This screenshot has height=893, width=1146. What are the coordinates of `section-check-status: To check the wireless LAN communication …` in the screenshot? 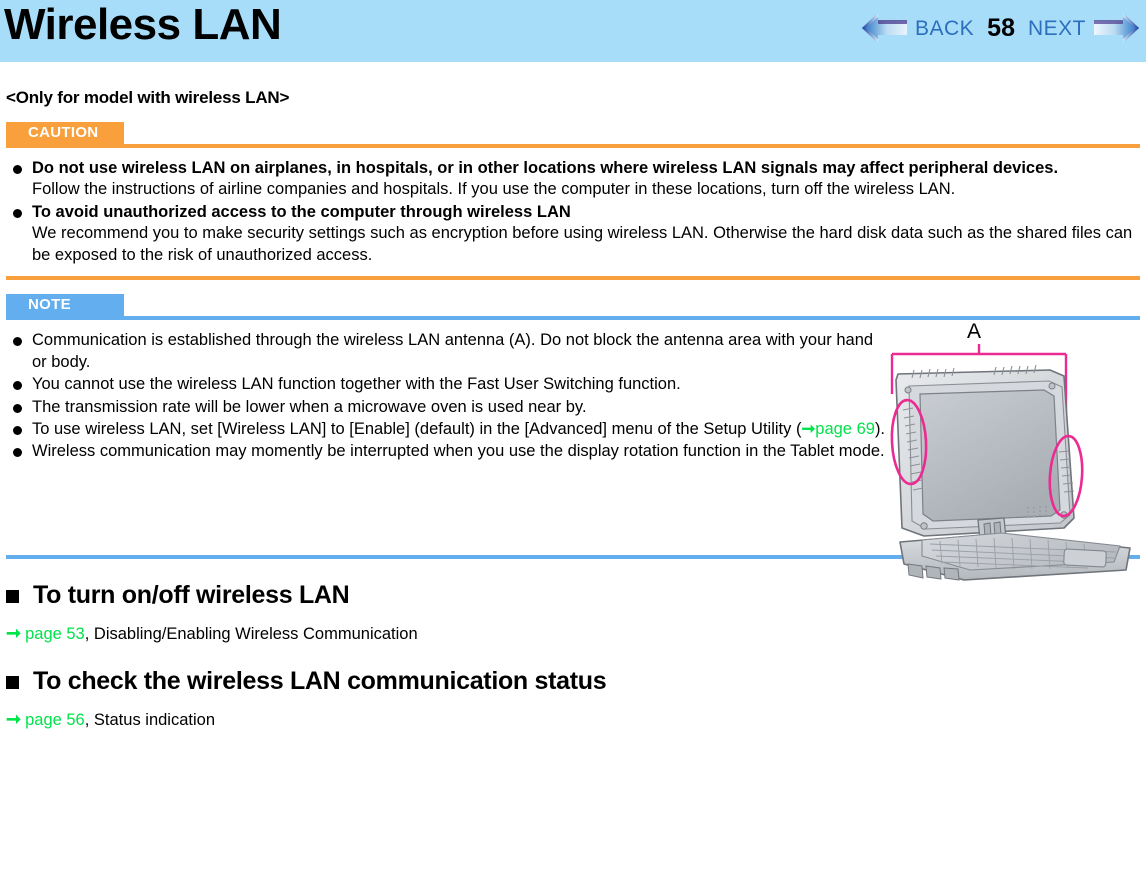 It's located at (573, 699).